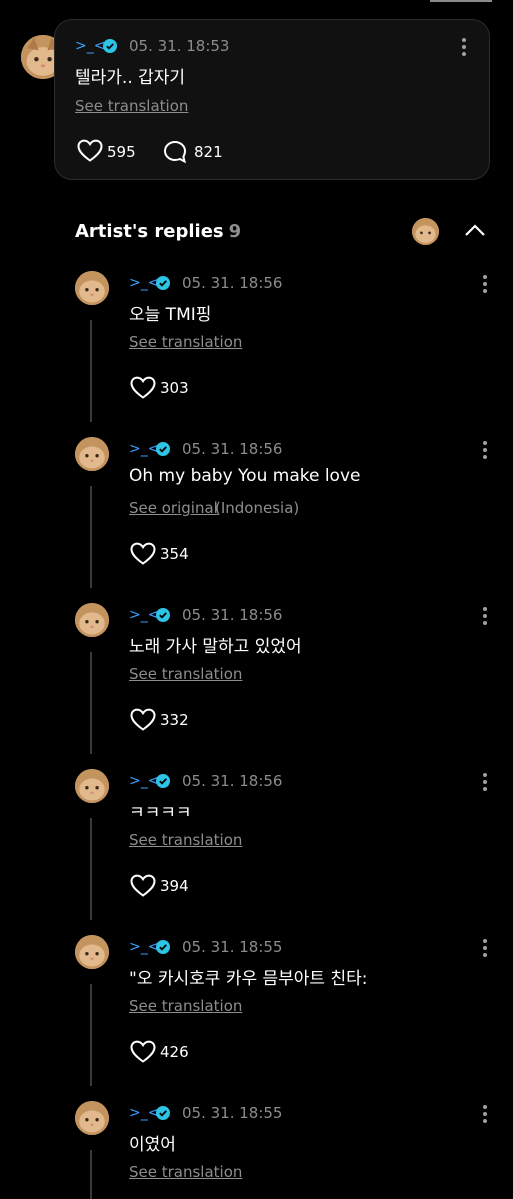 This screenshot has height=1199, width=513. I want to click on artist-replies-label: Artist's replies, so click(149, 231).